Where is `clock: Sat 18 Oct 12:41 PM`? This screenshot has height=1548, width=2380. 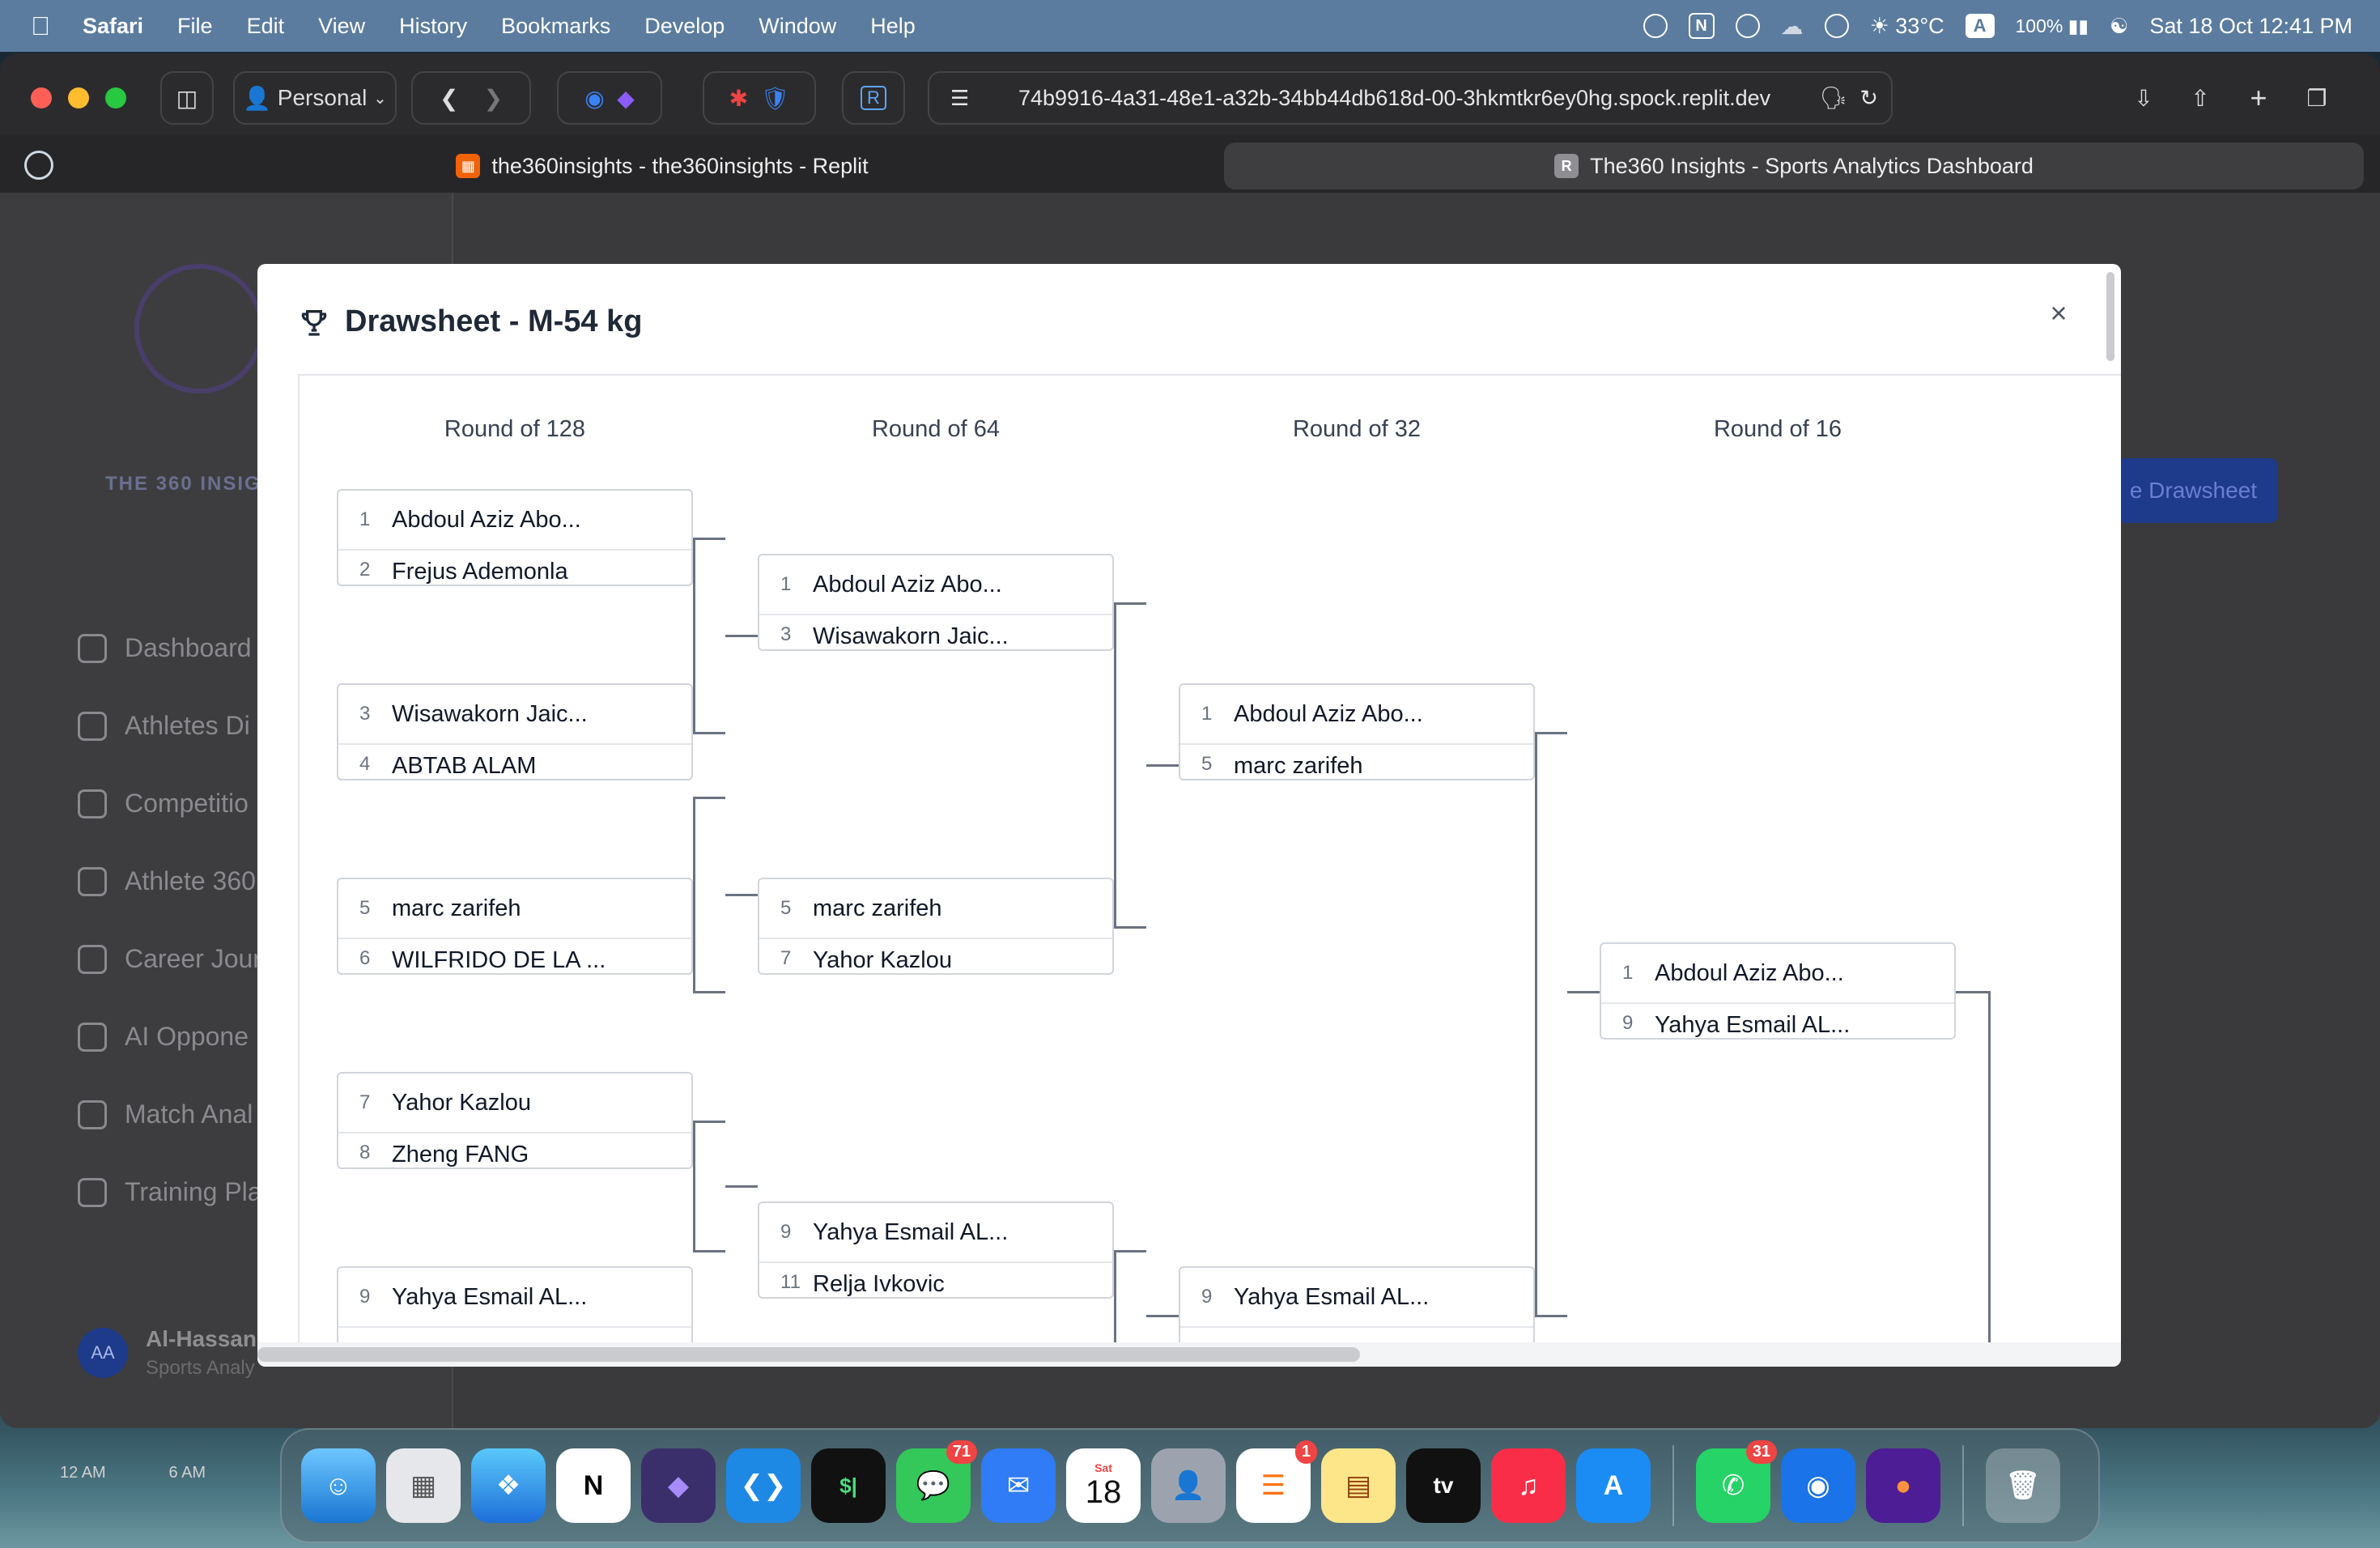 clock: Sat 18 Oct 12:41 PM is located at coordinates (2250, 27).